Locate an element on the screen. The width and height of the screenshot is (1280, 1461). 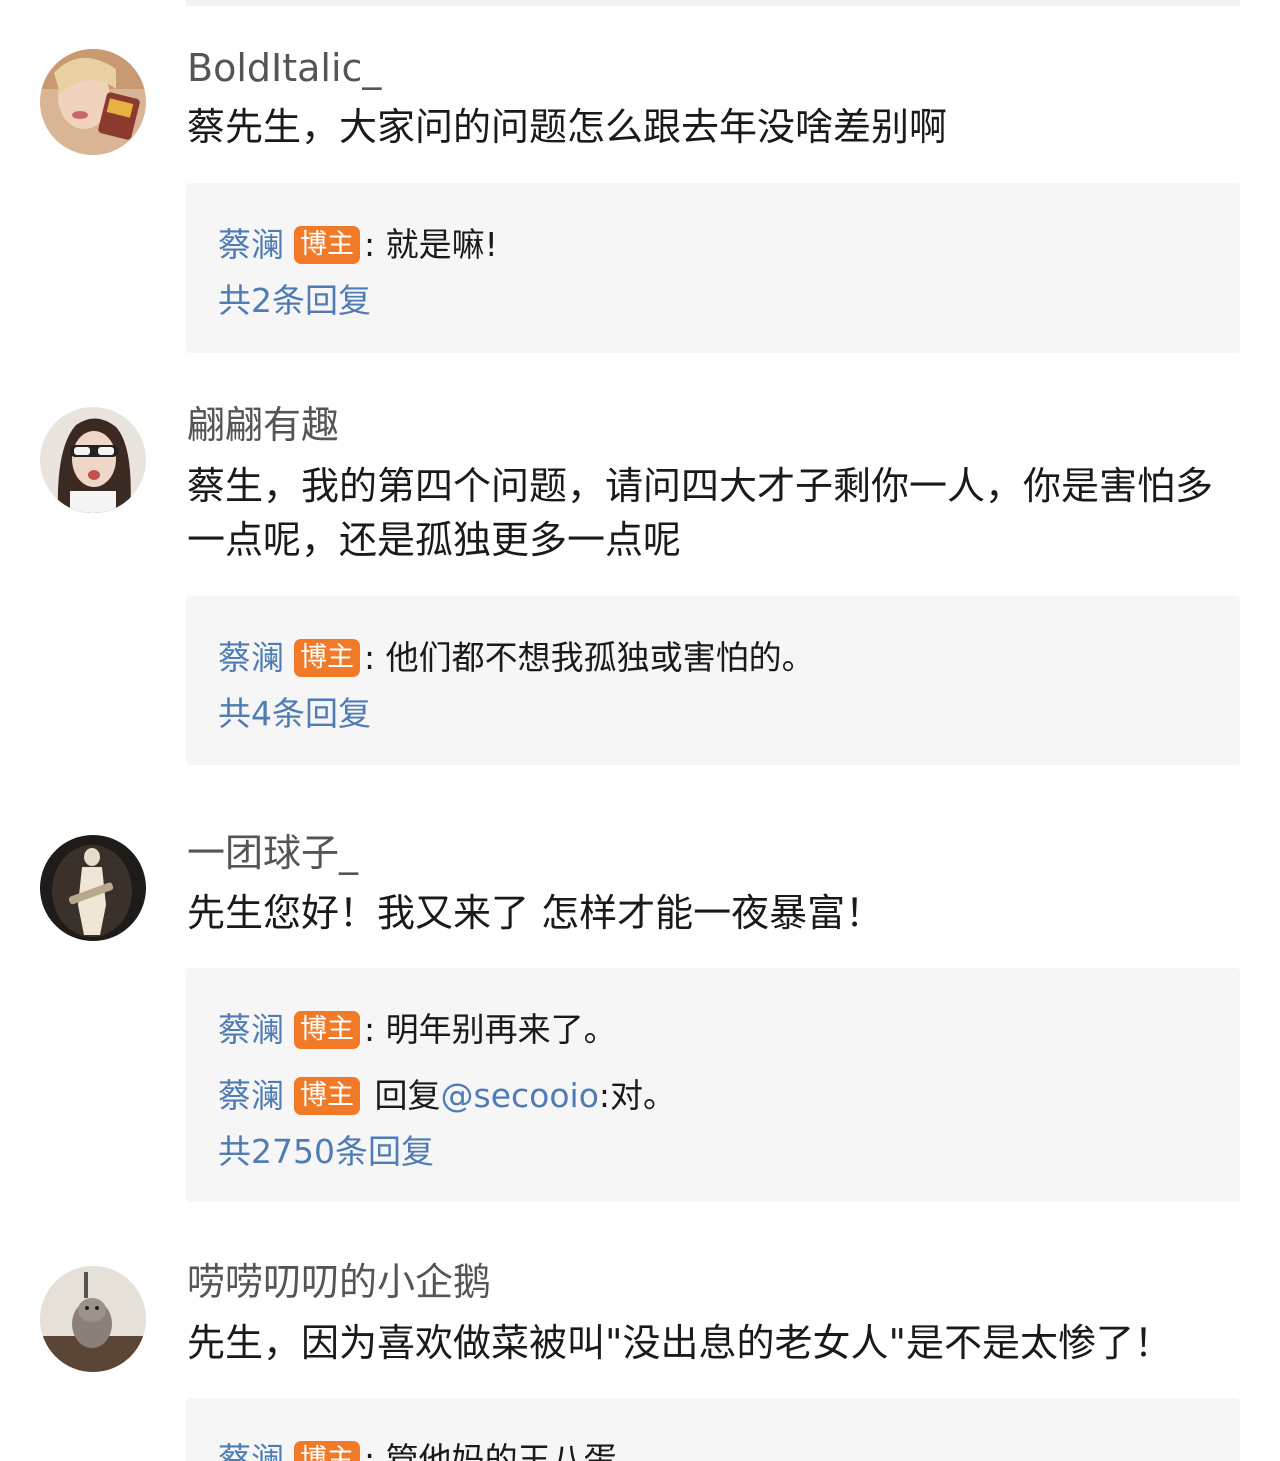
comment-text: 先生您好！我又来了 怎样才能一夜暴富！ is located at coordinates (535, 913).